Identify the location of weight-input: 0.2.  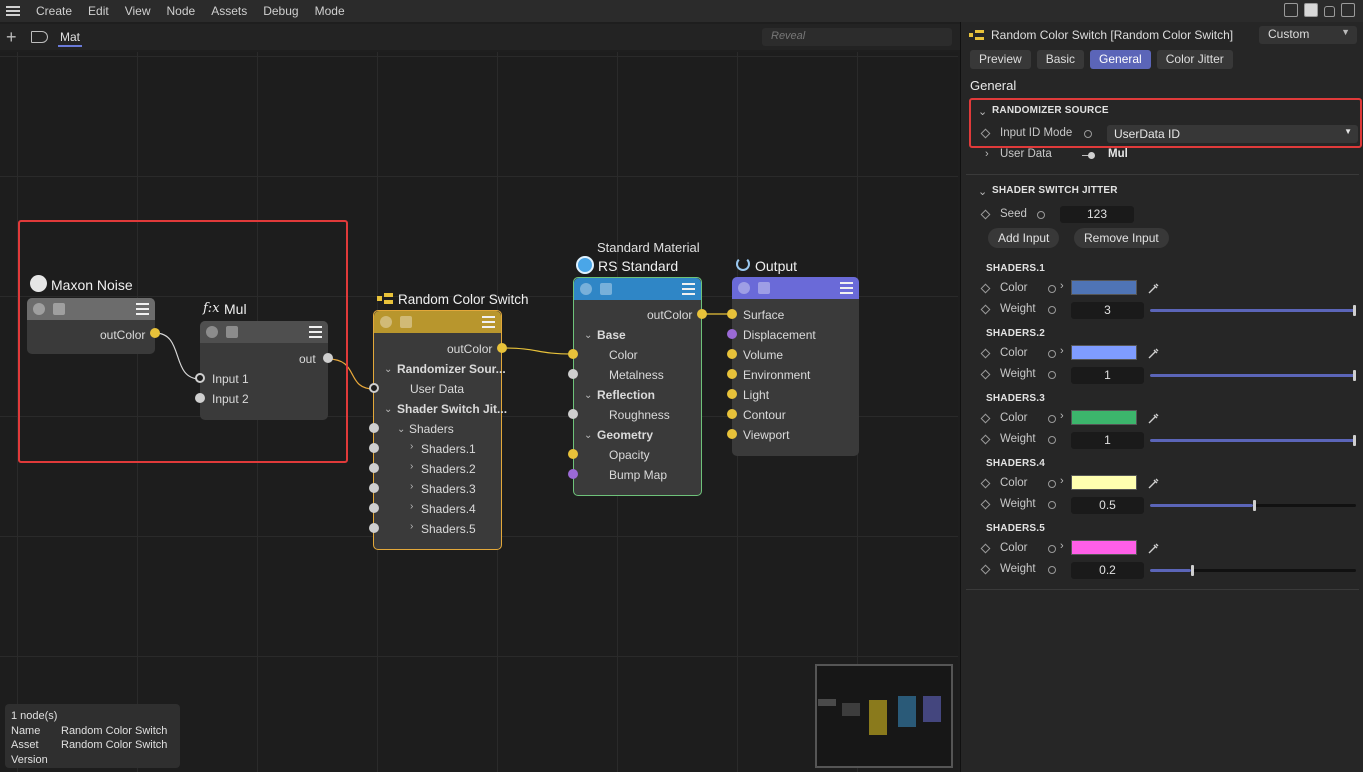
(1107, 570).